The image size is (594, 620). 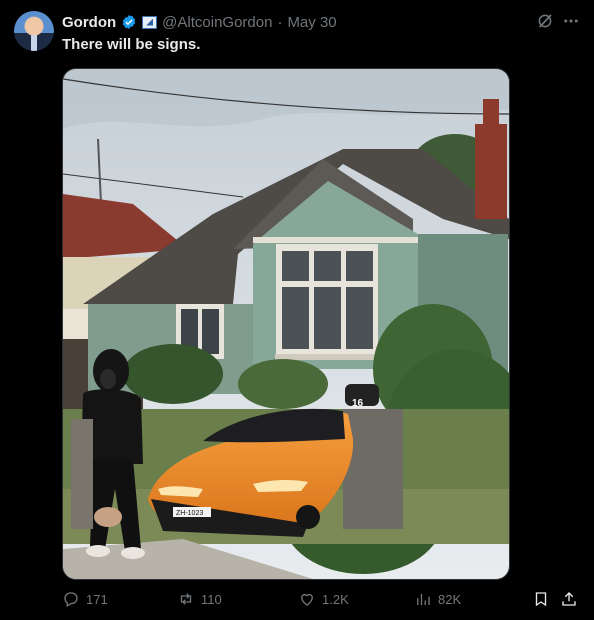 What do you see at coordinates (199, 599) in the screenshot?
I see `repost-button: 110` at bounding box center [199, 599].